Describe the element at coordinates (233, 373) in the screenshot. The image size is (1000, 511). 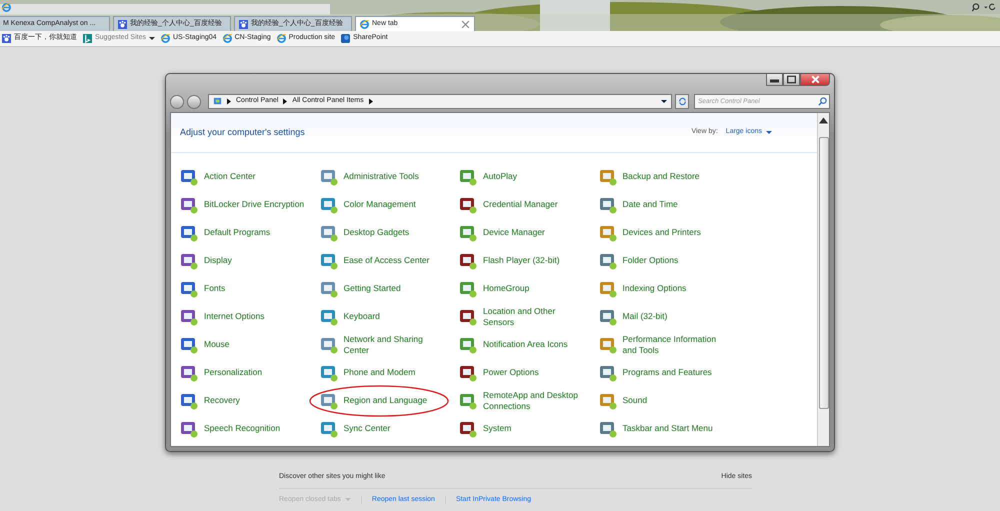
I see `applet-link: Personalization` at that location.